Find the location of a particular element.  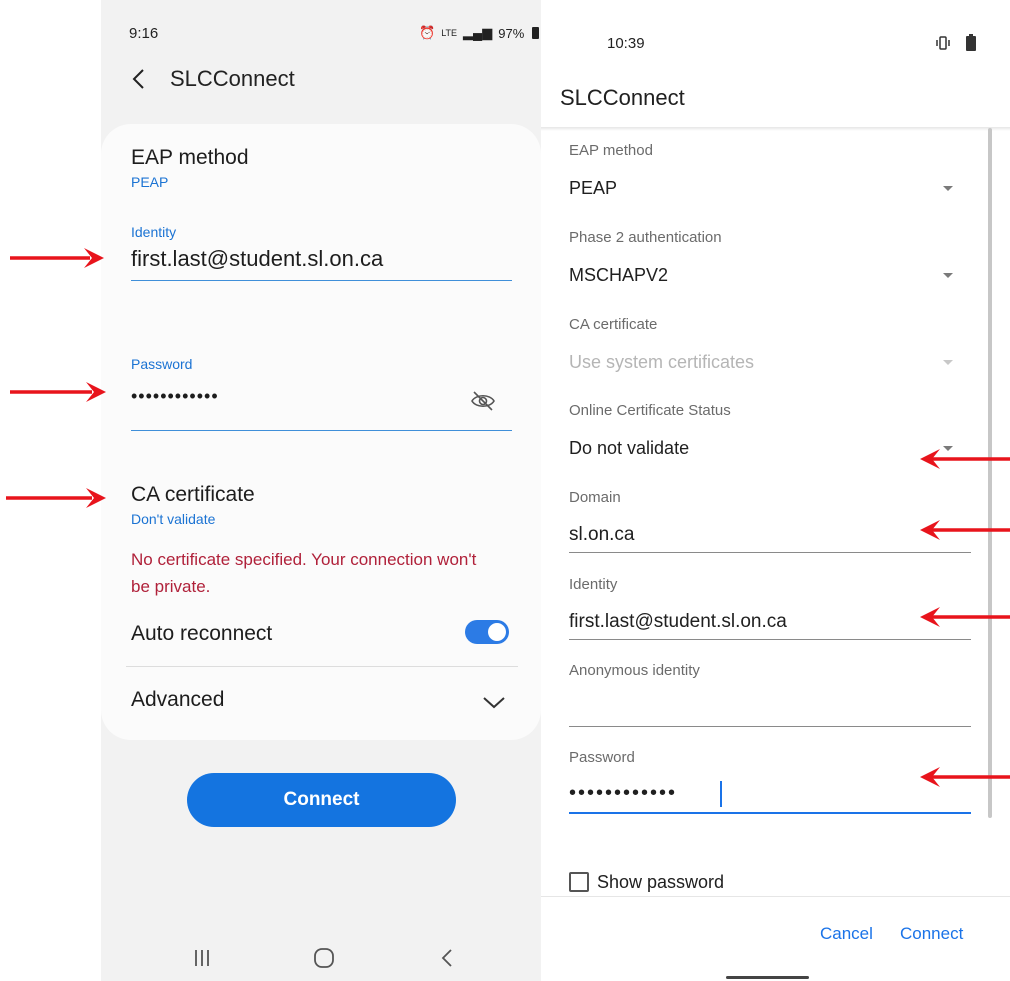

anonymous-identity-label: Anonymous identity is located at coordinates (634, 670).